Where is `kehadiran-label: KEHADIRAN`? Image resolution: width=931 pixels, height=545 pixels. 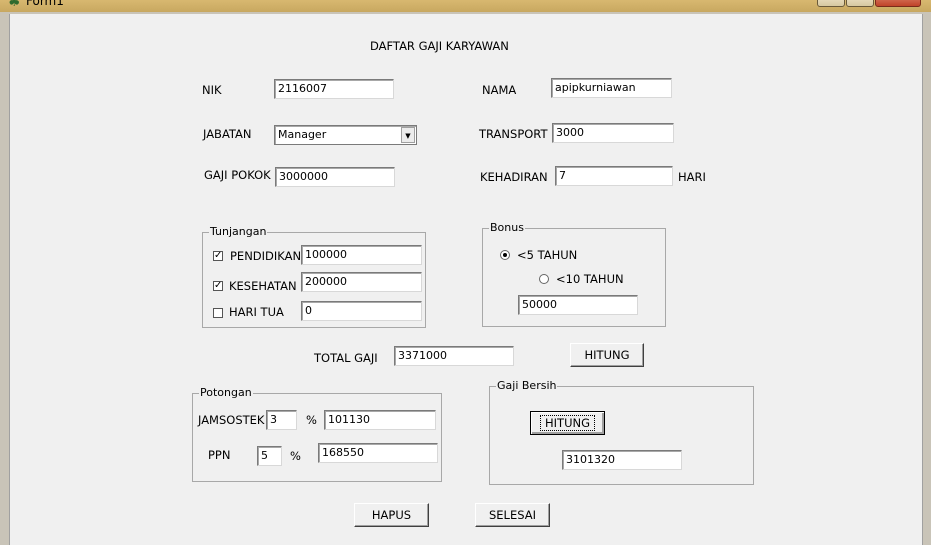
kehadiran-label: KEHADIRAN is located at coordinates (514, 177).